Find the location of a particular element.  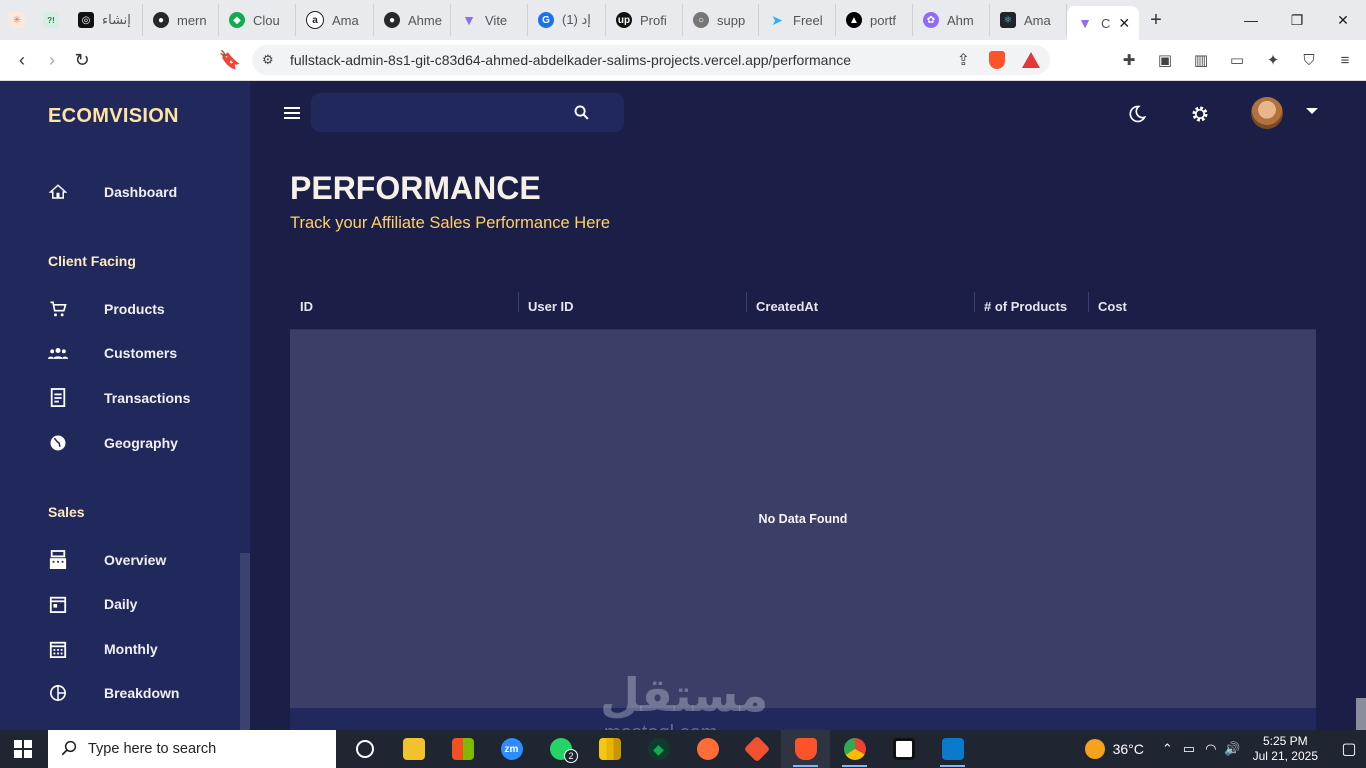

leo-ai-icon: ✦ is located at coordinates (1273, 60).